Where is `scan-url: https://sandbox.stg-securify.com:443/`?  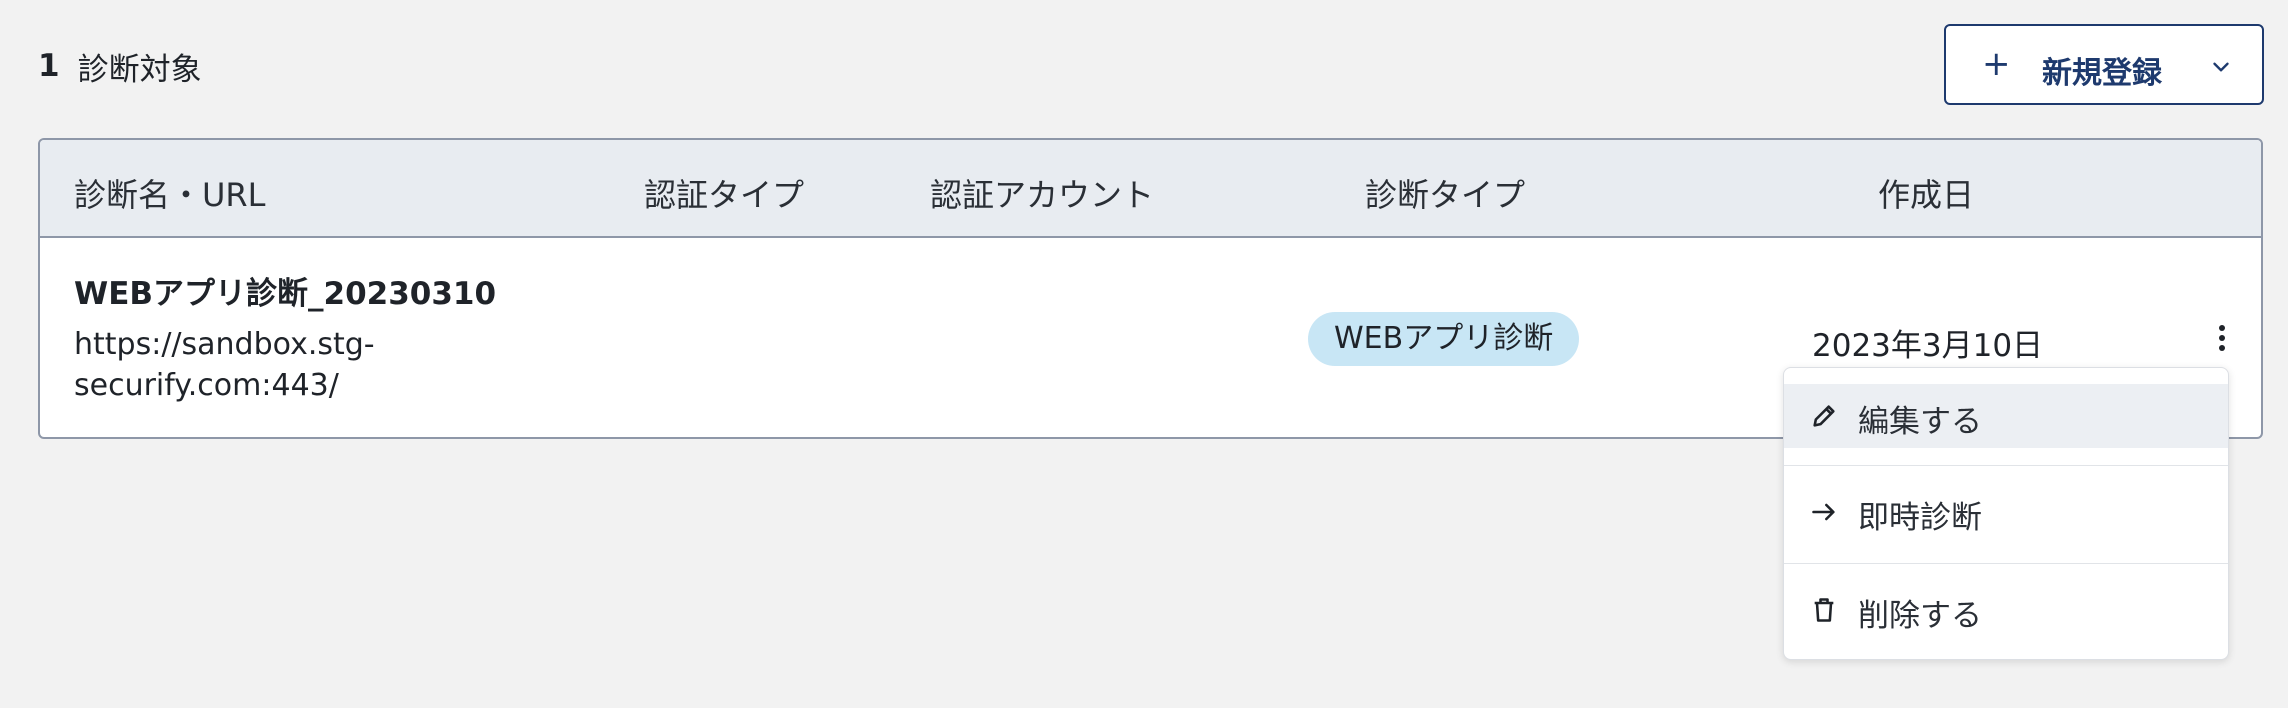 scan-url: https://sandbox.stg-securify.com:443/ is located at coordinates (224, 365).